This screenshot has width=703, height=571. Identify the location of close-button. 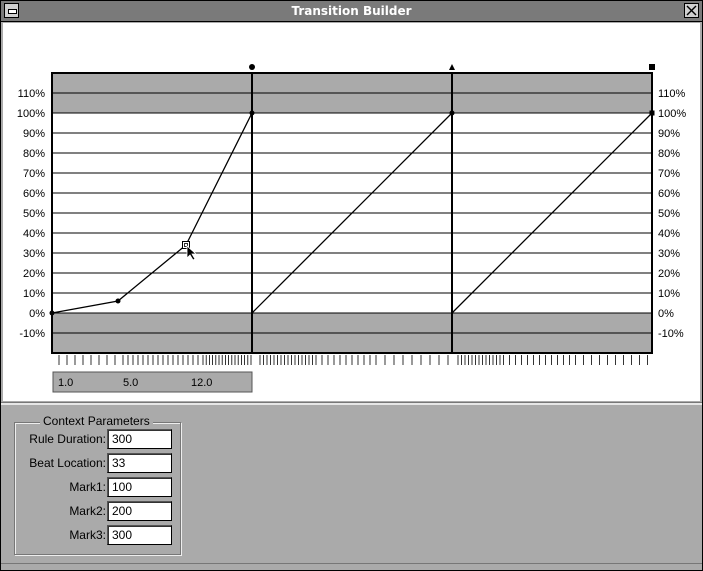
(691, 10).